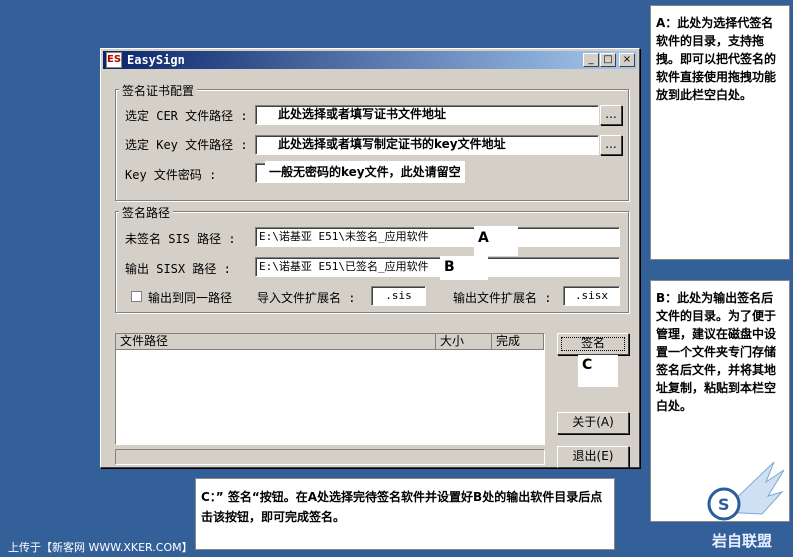 This screenshot has height=557, width=793. I want to click on upload-credit: 上传于【新客网 WWW.XKER.COM】, so click(100, 547).